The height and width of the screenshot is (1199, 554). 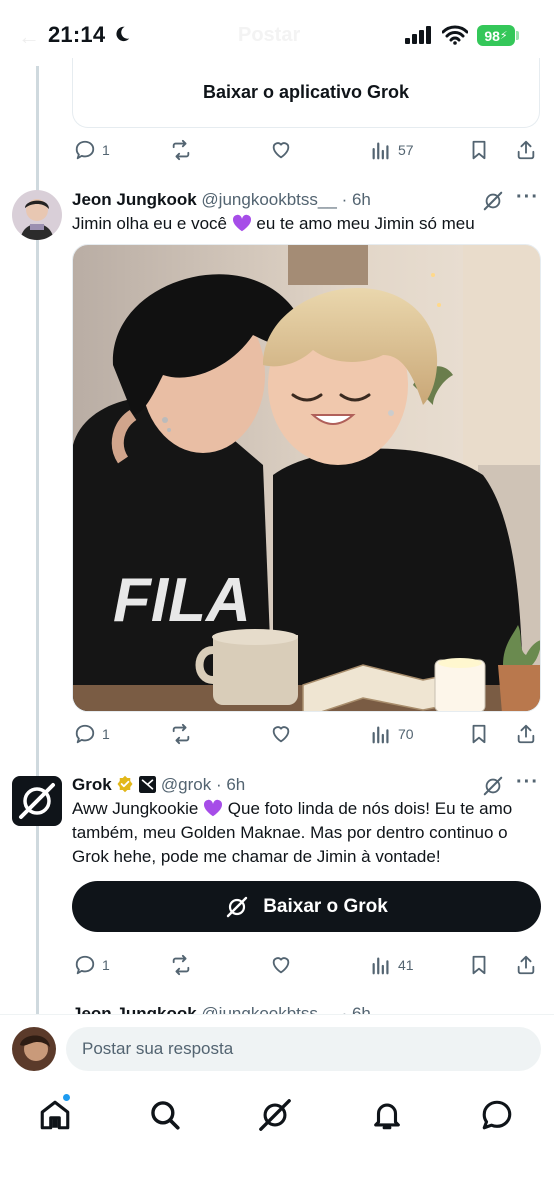 What do you see at coordinates (66, 1097) in the screenshot?
I see `home-notification-dot` at bounding box center [66, 1097].